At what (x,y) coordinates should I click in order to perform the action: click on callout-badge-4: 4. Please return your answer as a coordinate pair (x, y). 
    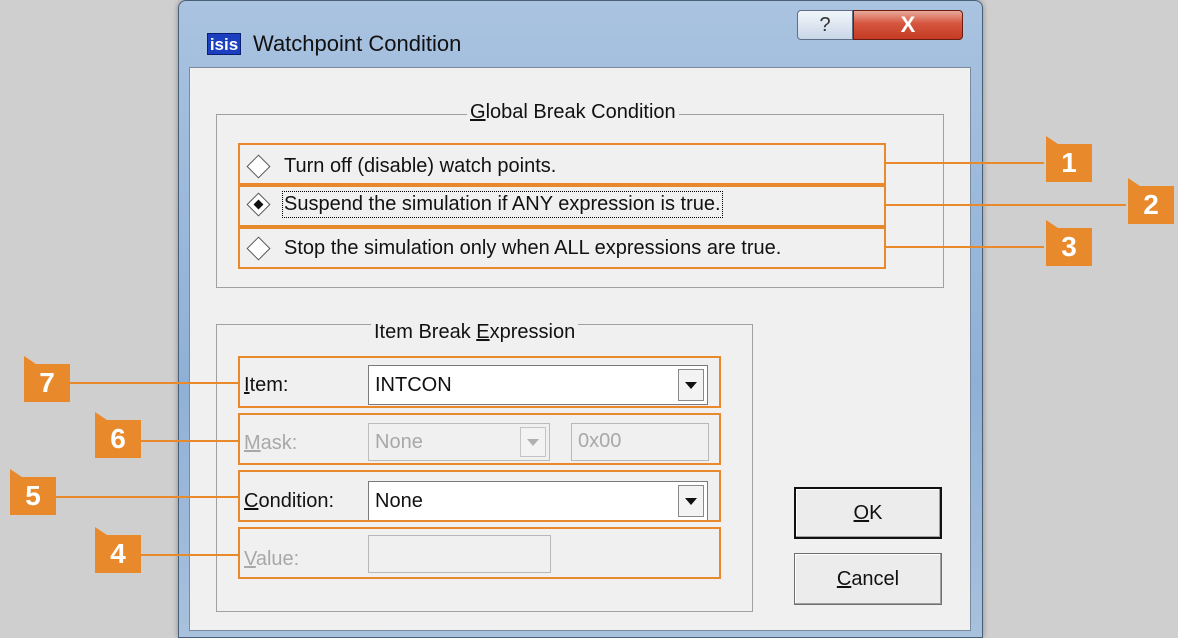
    Looking at the image, I should click on (118, 550).